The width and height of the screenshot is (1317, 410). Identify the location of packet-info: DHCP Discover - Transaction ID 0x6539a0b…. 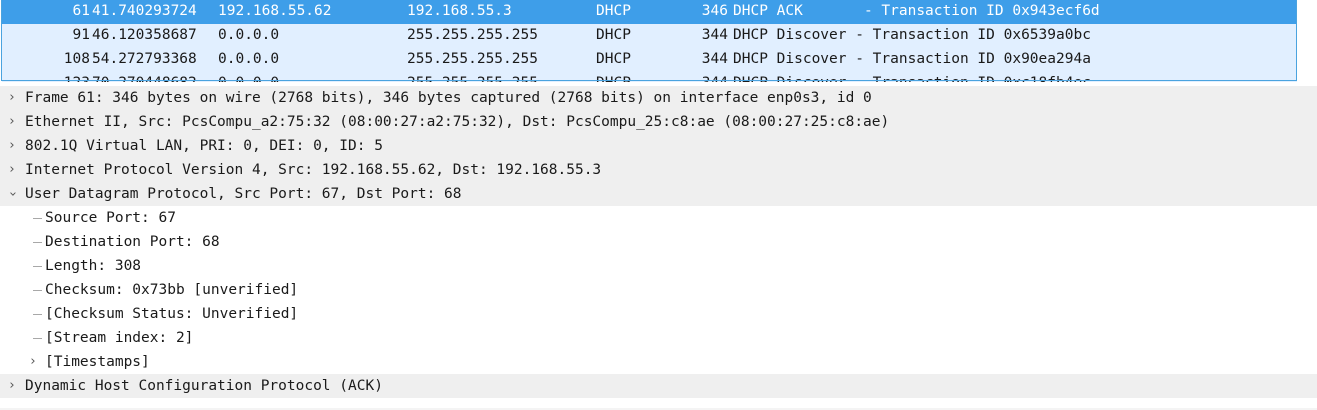
(912, 35).